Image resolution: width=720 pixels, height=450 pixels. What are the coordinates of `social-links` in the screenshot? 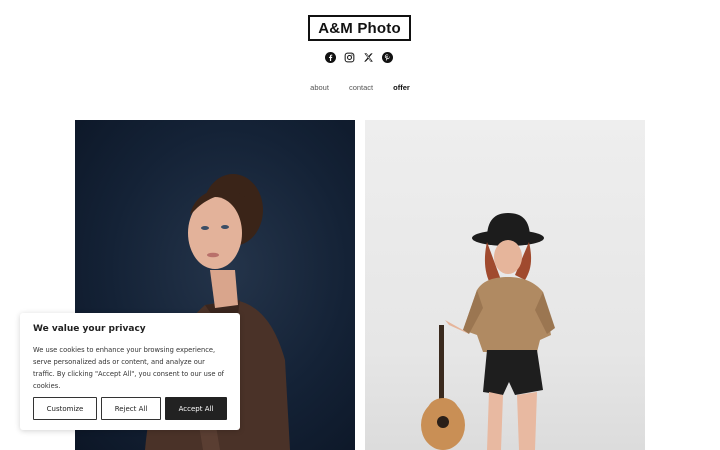 It's located at (359, 57).